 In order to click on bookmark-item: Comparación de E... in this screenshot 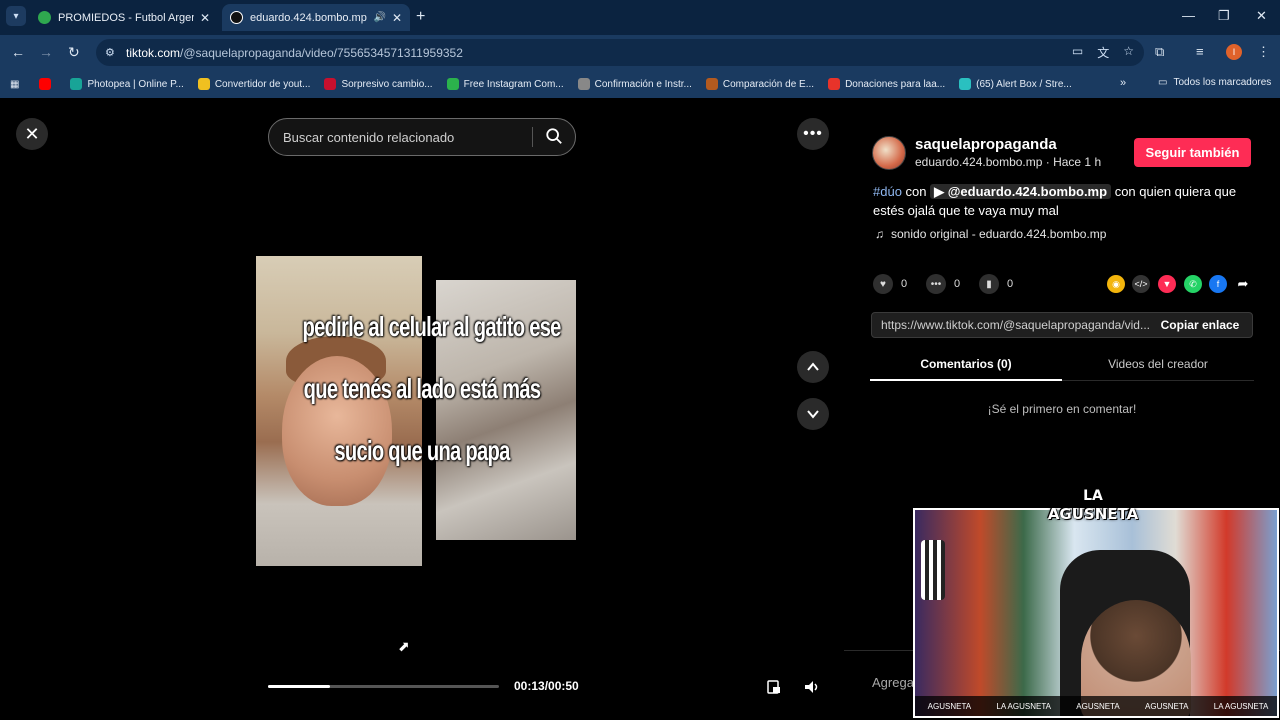, I will do `click(759, 84)`.